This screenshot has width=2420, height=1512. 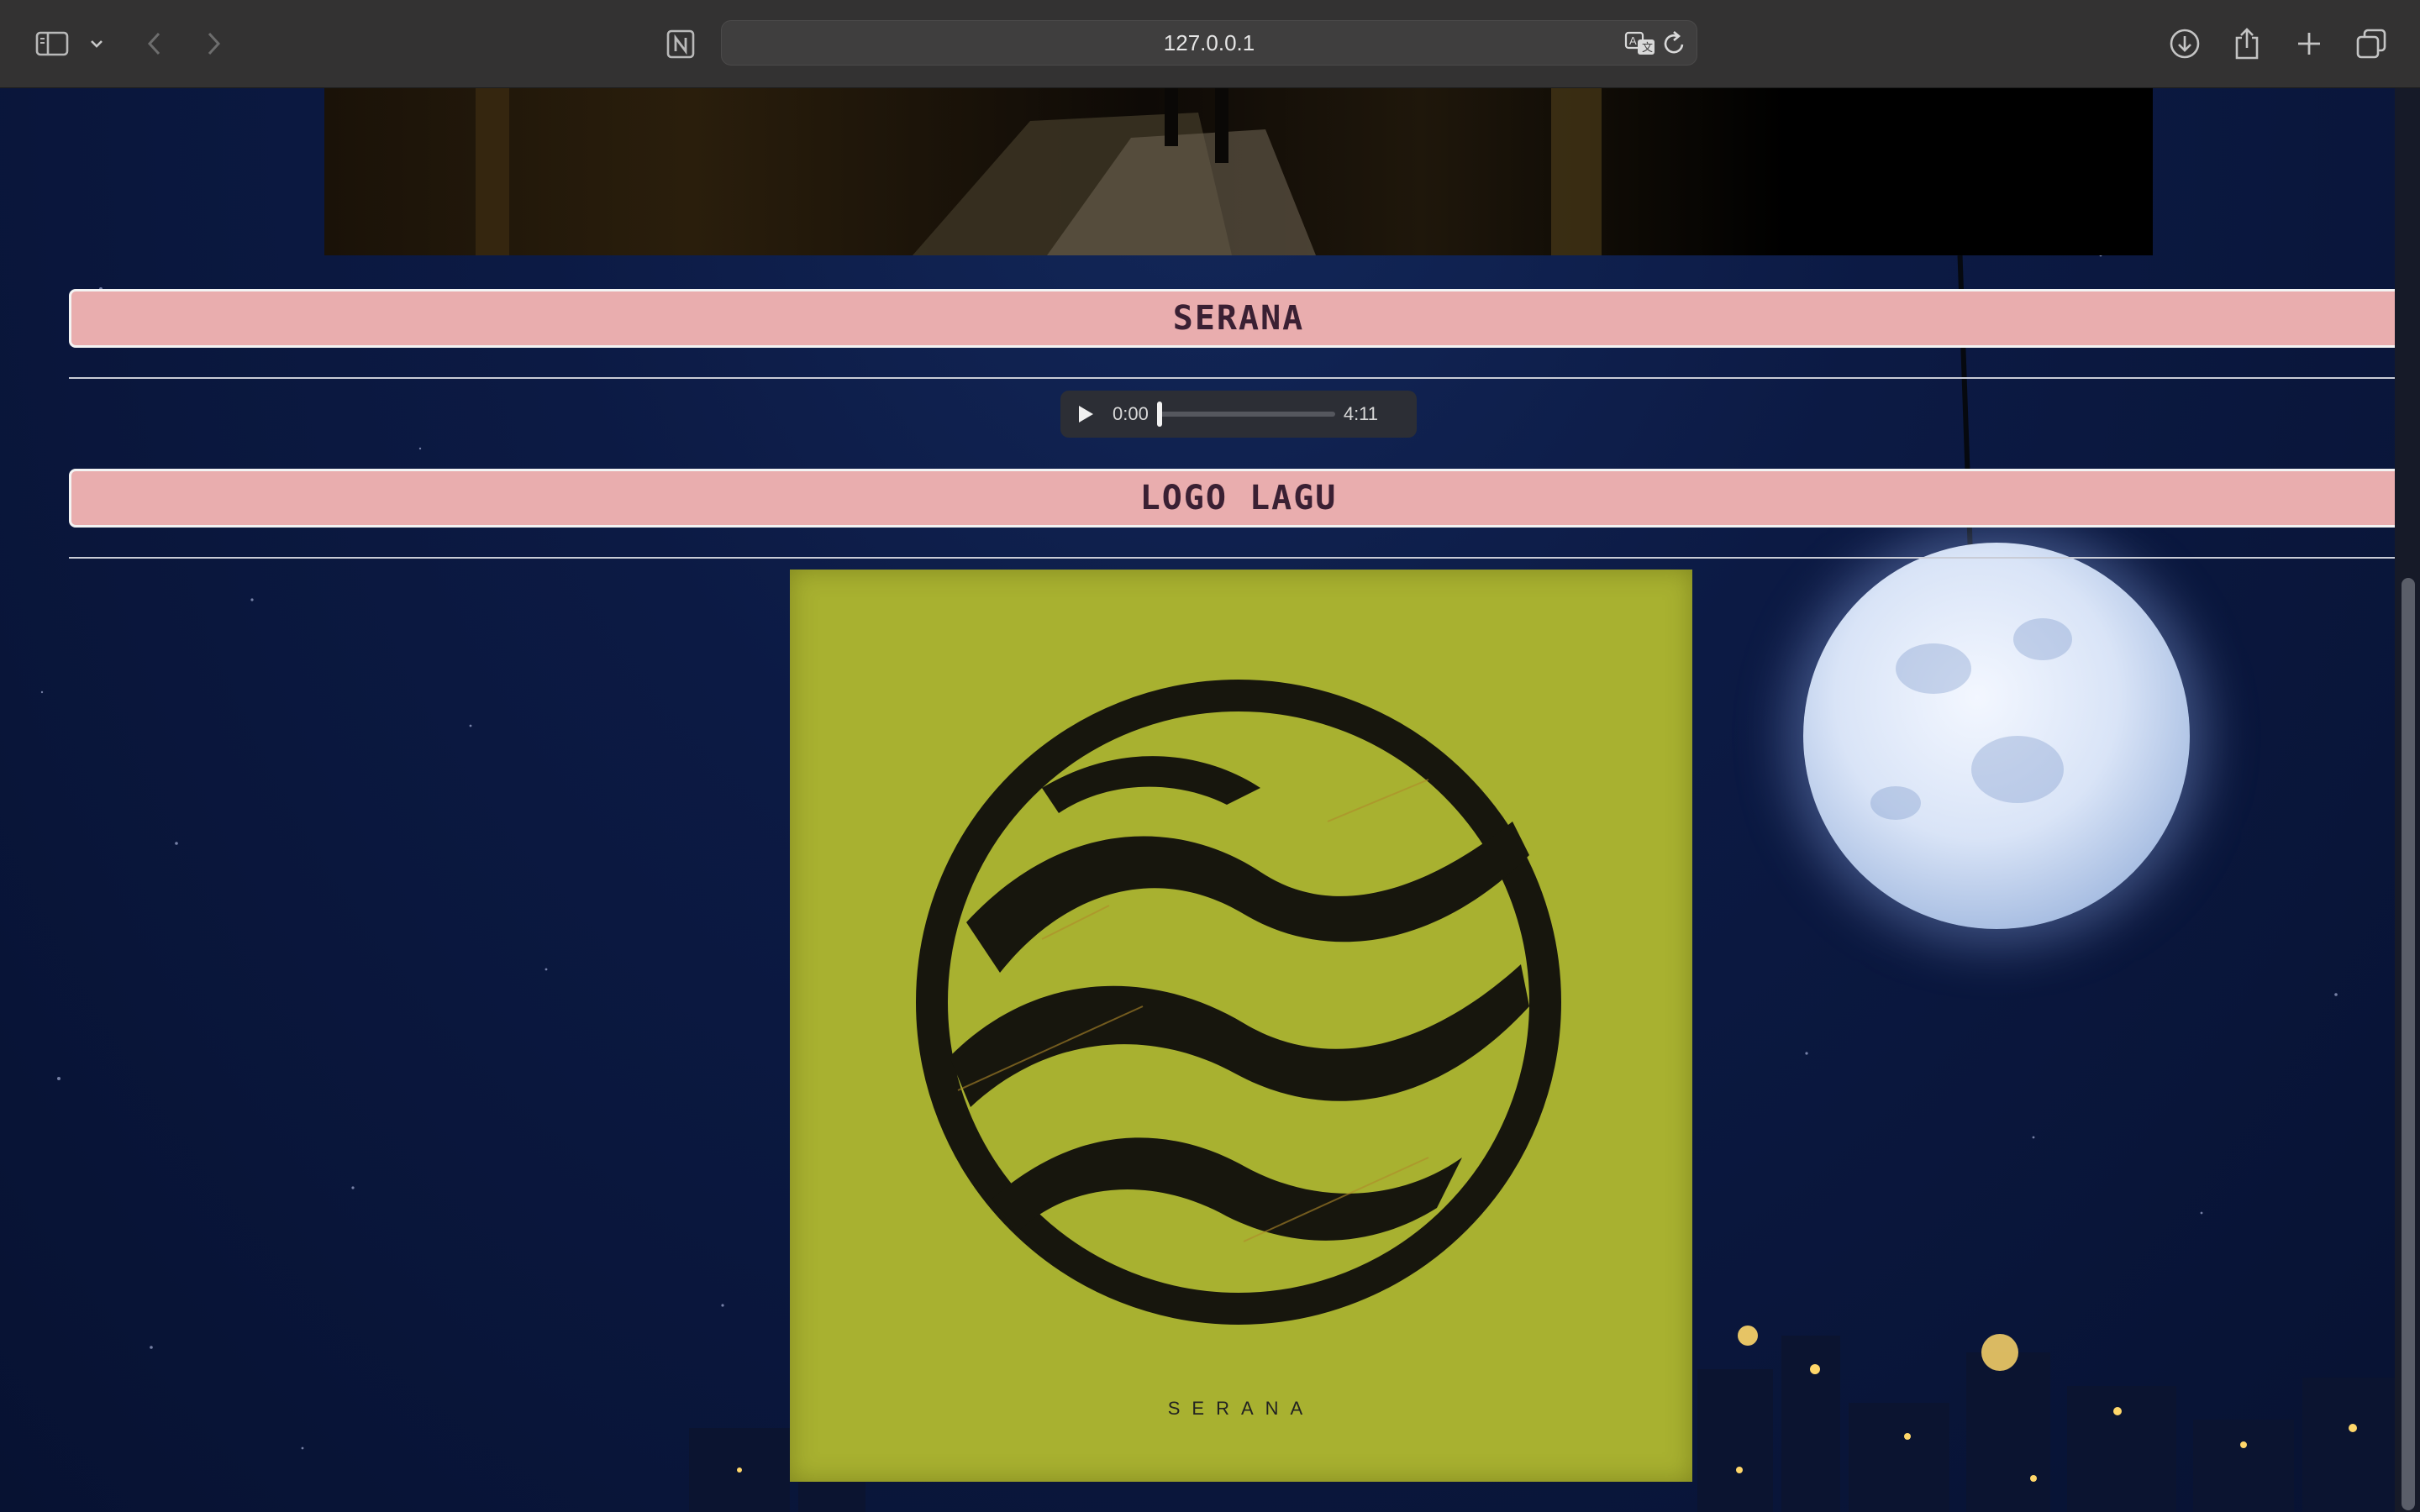 What do you see at coordinates (1131, 413) in the screenshot?
I see `current-time: 0:00` at bounding box center [1131, 413].